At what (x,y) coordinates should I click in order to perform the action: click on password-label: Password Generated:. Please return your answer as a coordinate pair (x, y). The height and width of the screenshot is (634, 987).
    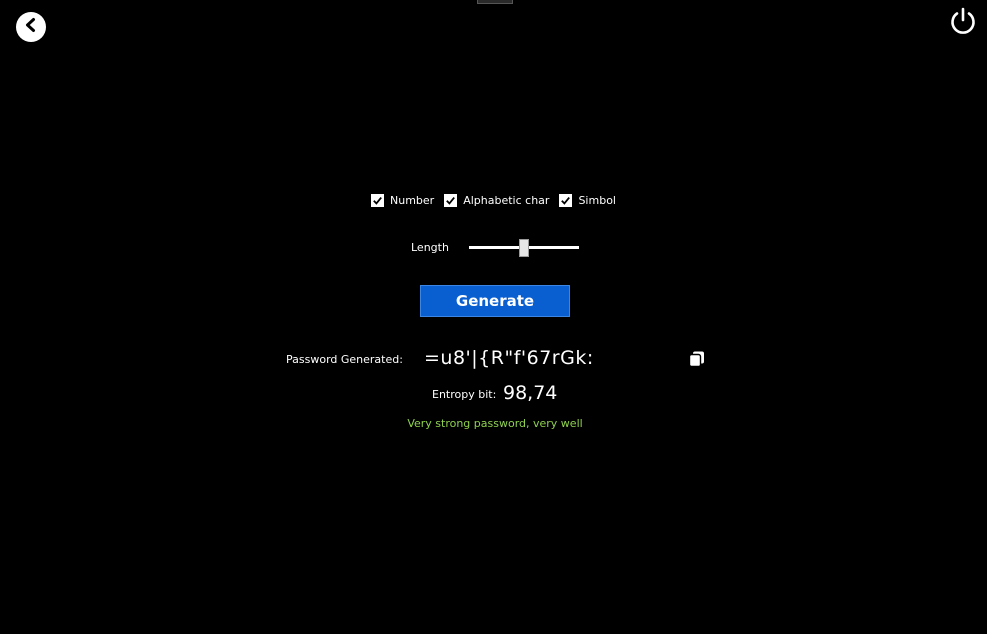
    Looking at the image, I should click on (344, 359).